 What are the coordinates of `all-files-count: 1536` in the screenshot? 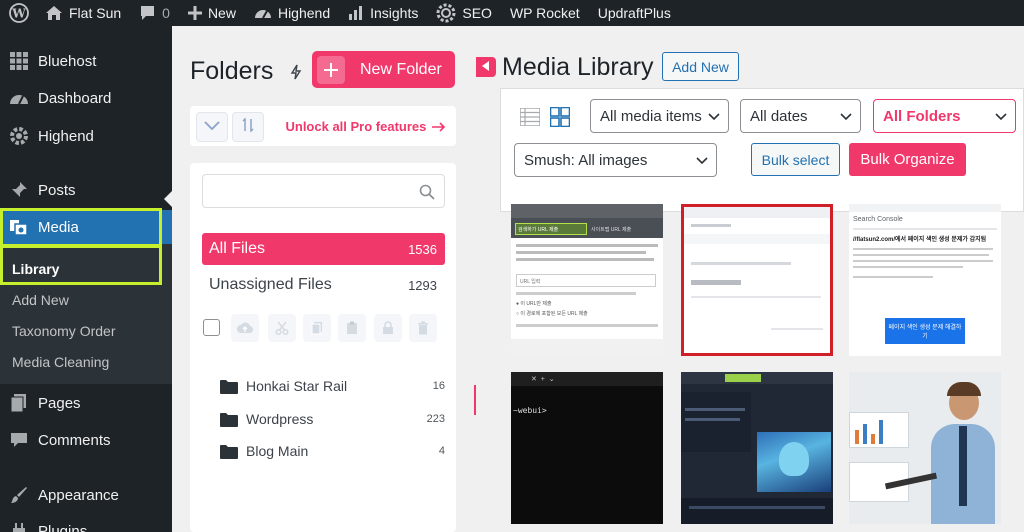 It's located at (422, 249).